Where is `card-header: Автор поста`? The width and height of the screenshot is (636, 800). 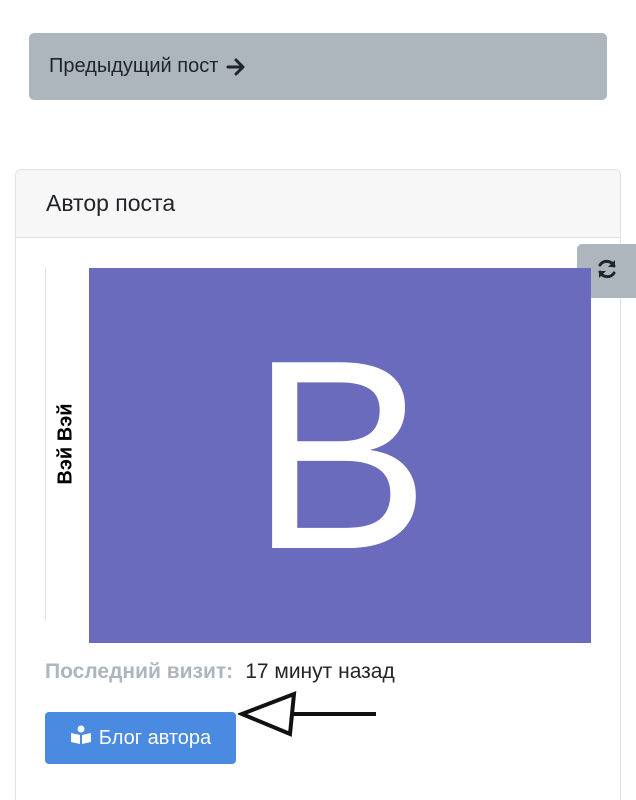
card-header: Автор поста is located at coordinates (318, 204).